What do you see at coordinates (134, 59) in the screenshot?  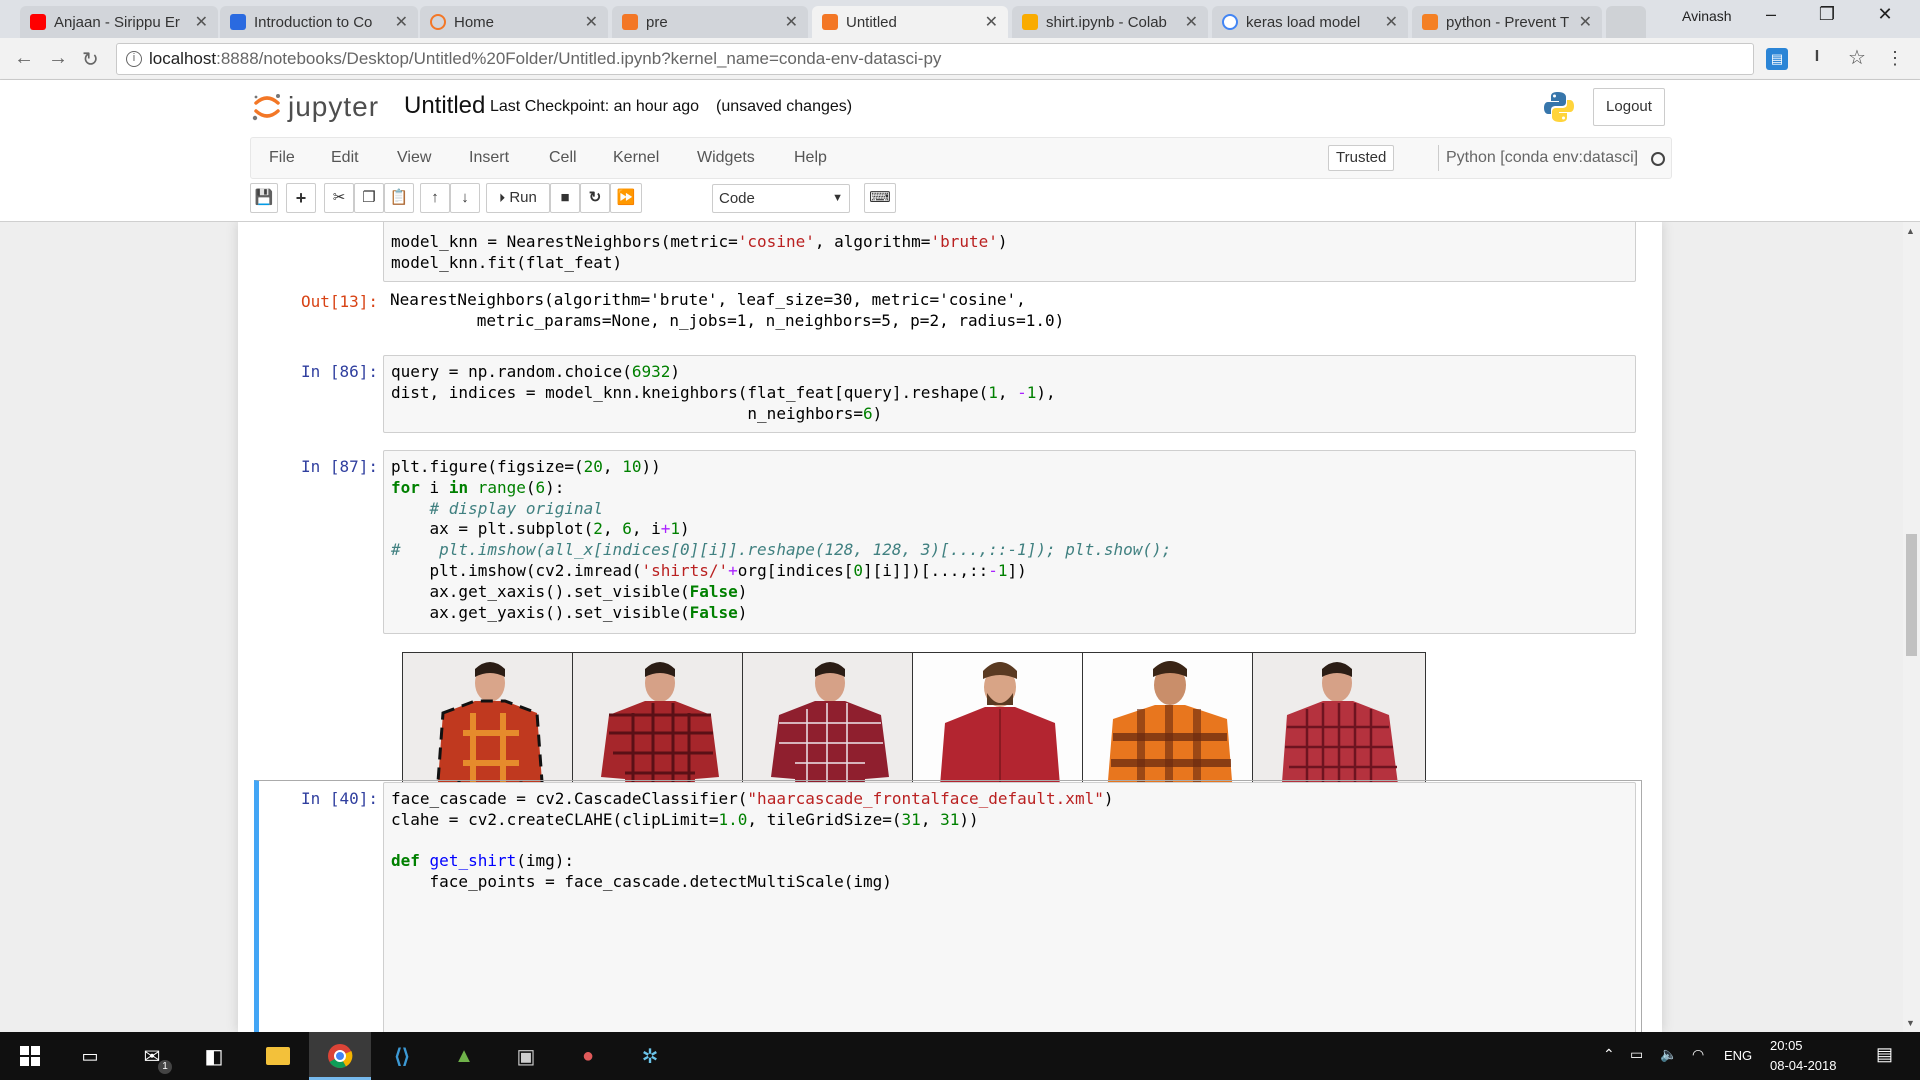 I see `info-icon: i` at bounding box center [134, 59].